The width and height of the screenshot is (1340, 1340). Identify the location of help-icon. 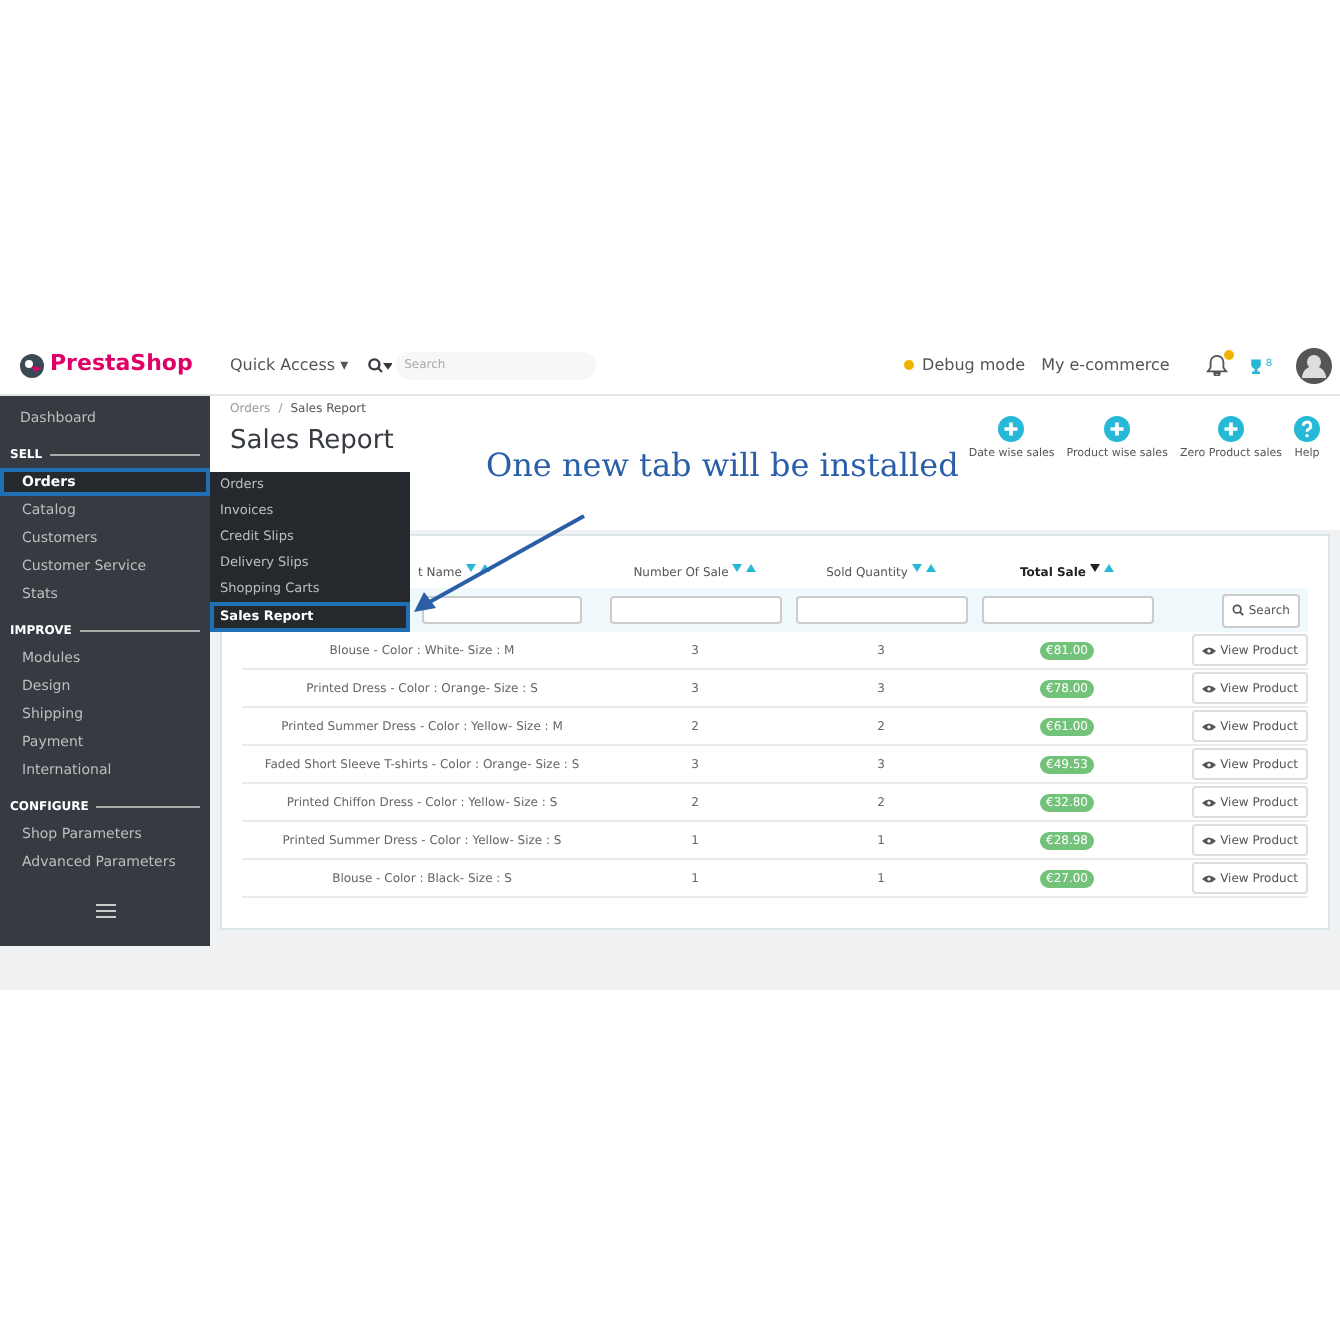
(1307, 429).